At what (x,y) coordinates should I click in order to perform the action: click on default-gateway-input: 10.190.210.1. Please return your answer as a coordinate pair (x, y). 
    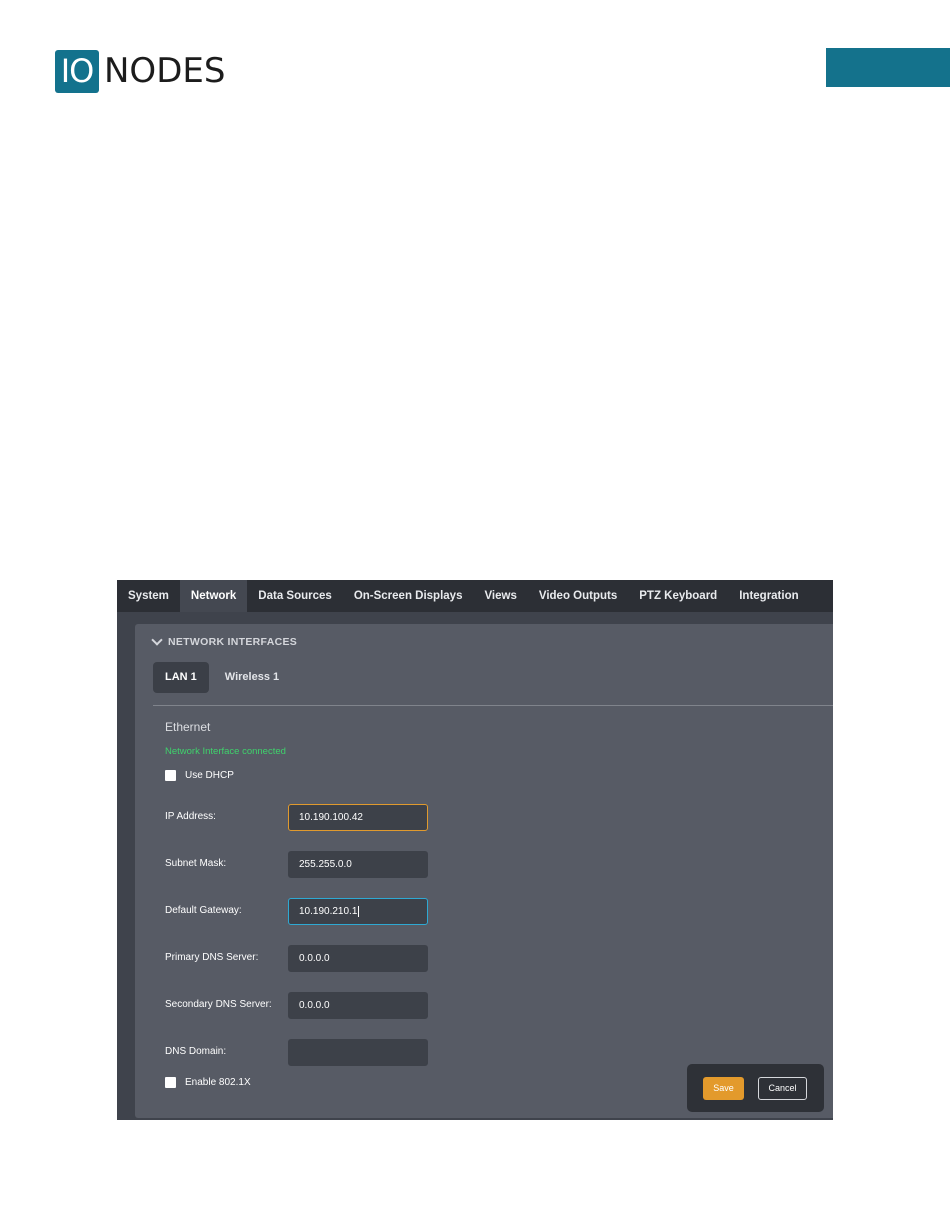
    Looking at the image, I should click on (358, 911).